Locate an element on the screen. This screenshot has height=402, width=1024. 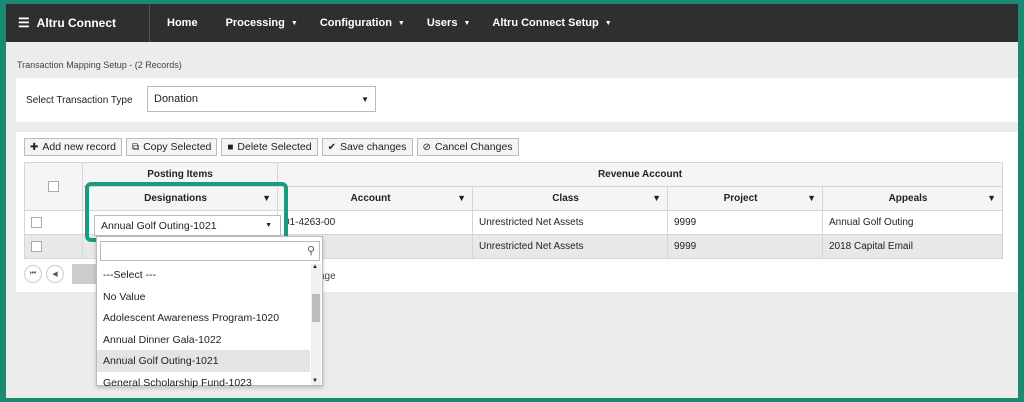
project-header-label: Project is located at coordinates (740, 198).